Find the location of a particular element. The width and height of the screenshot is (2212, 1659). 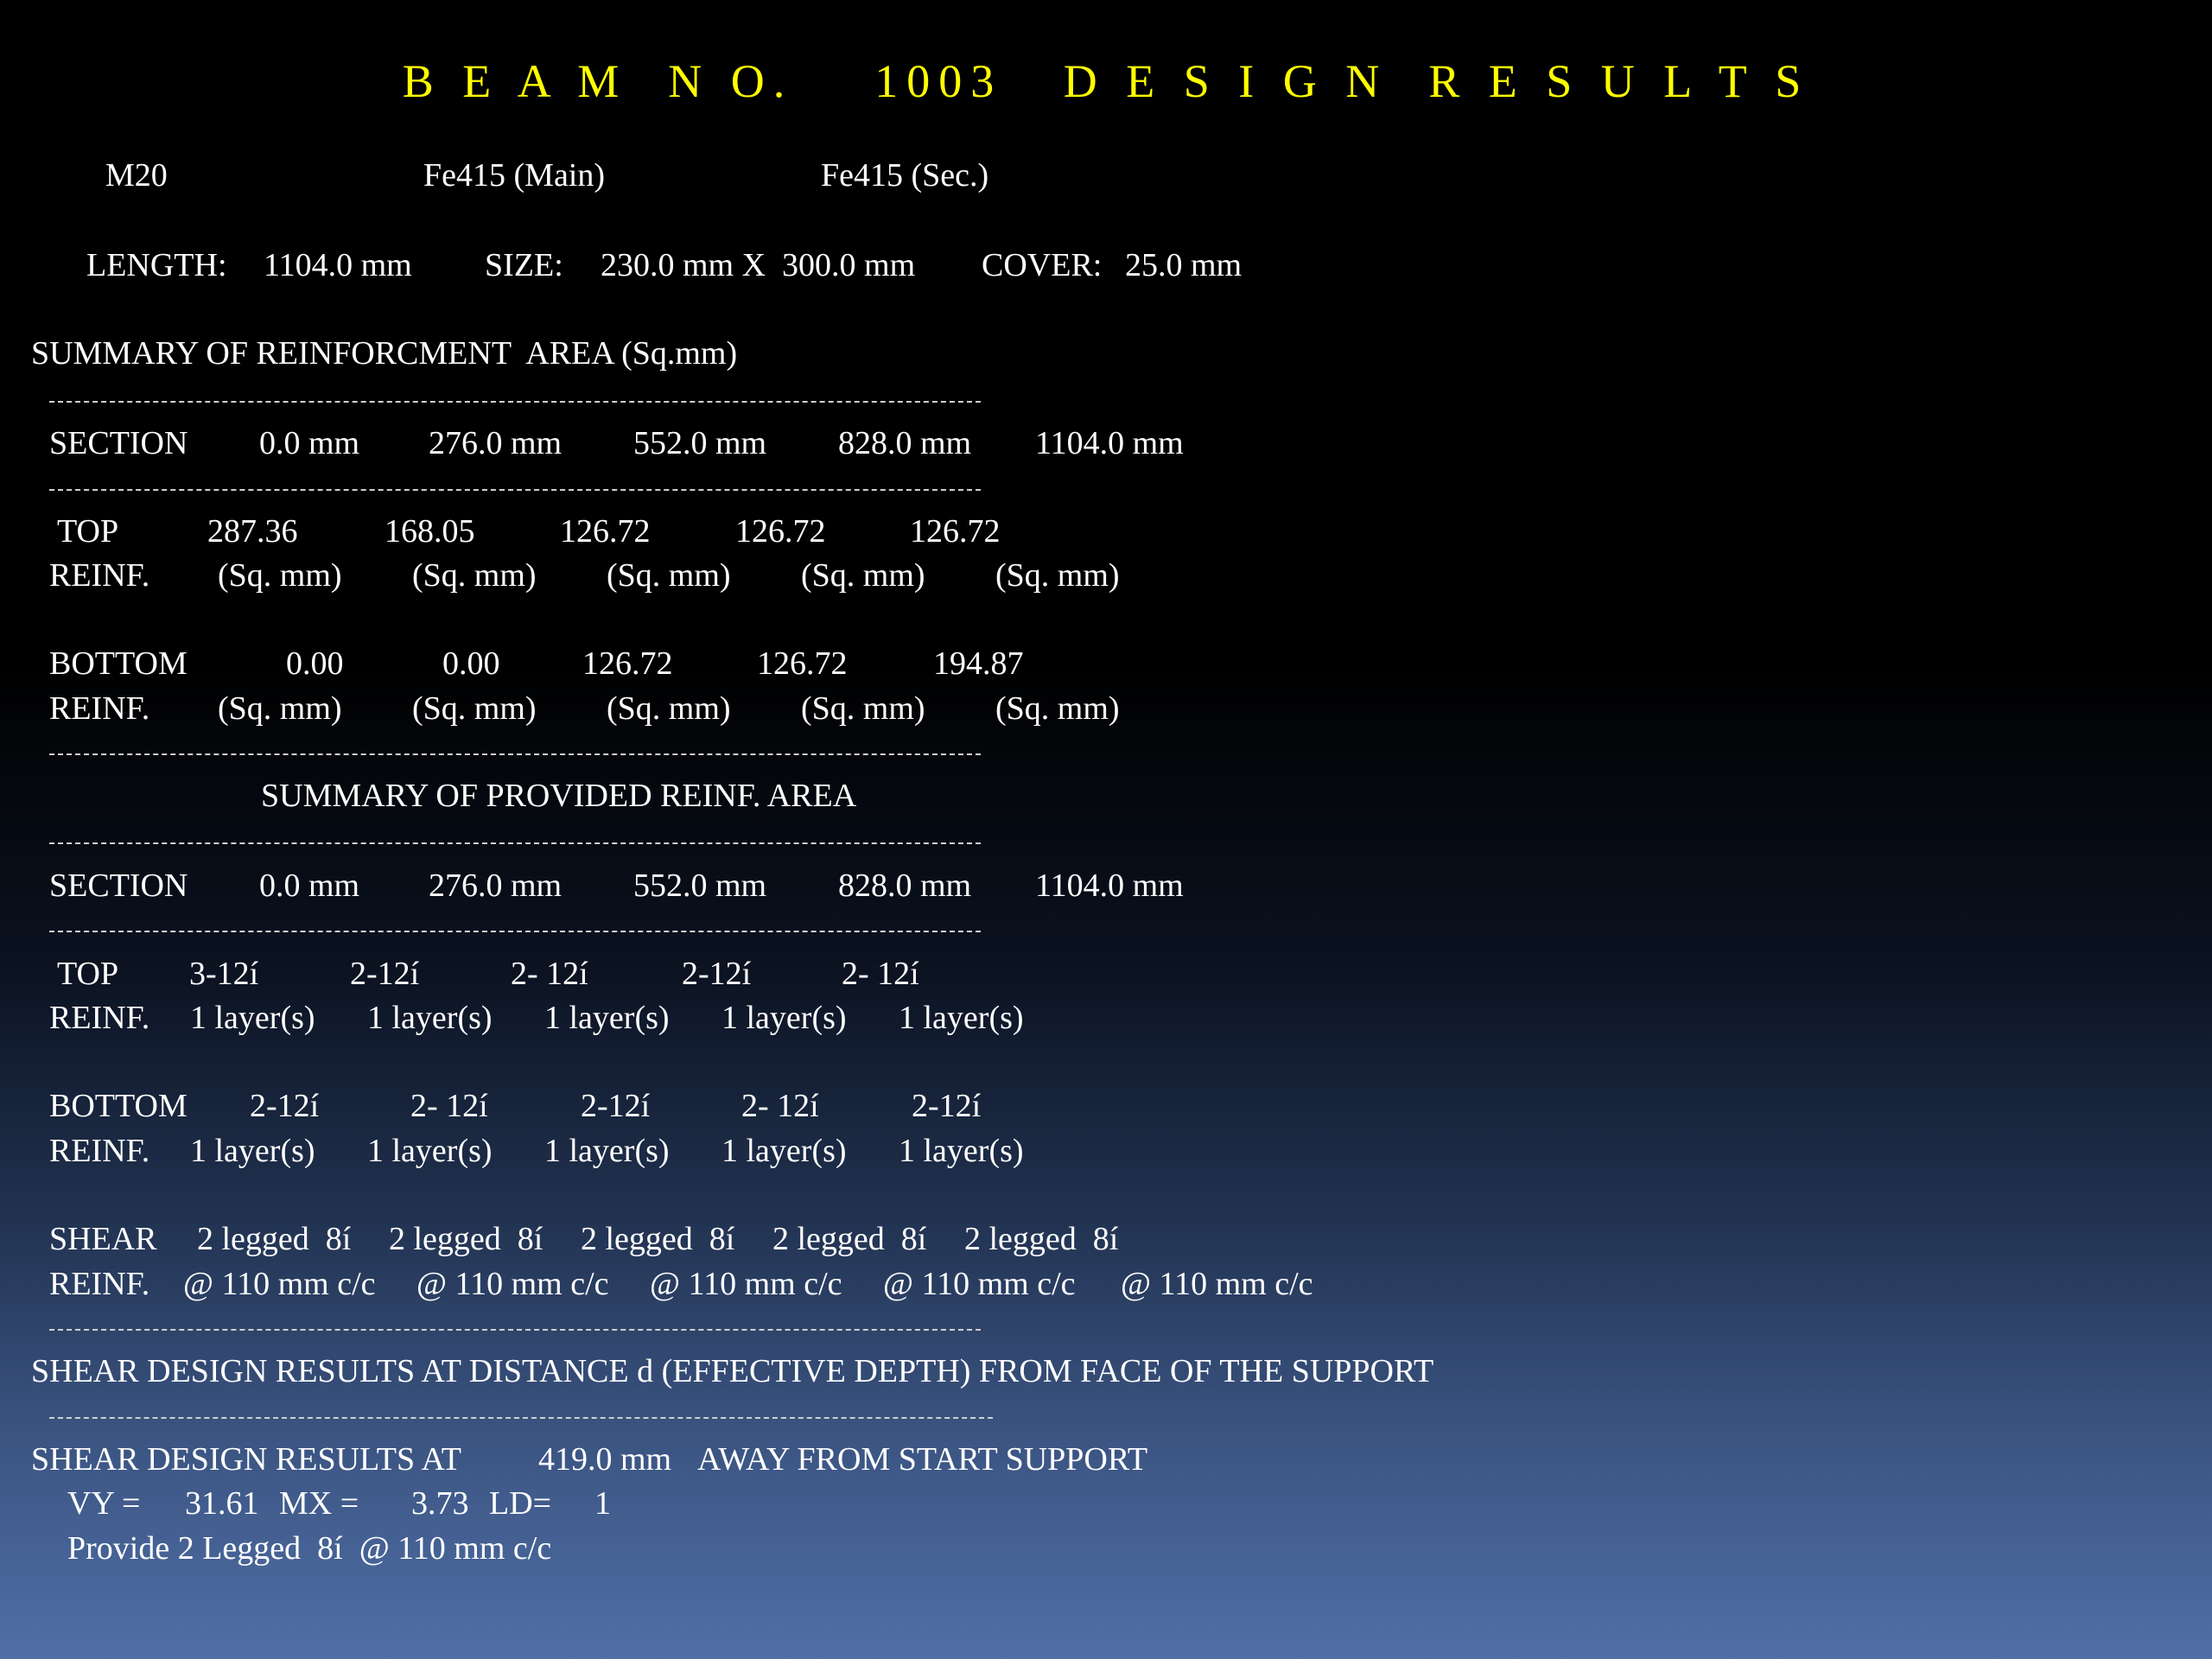

shear-forces-row: VY = 31.61 MX = 3.73 LD= 1 is located at coordinates (1106, 1503).